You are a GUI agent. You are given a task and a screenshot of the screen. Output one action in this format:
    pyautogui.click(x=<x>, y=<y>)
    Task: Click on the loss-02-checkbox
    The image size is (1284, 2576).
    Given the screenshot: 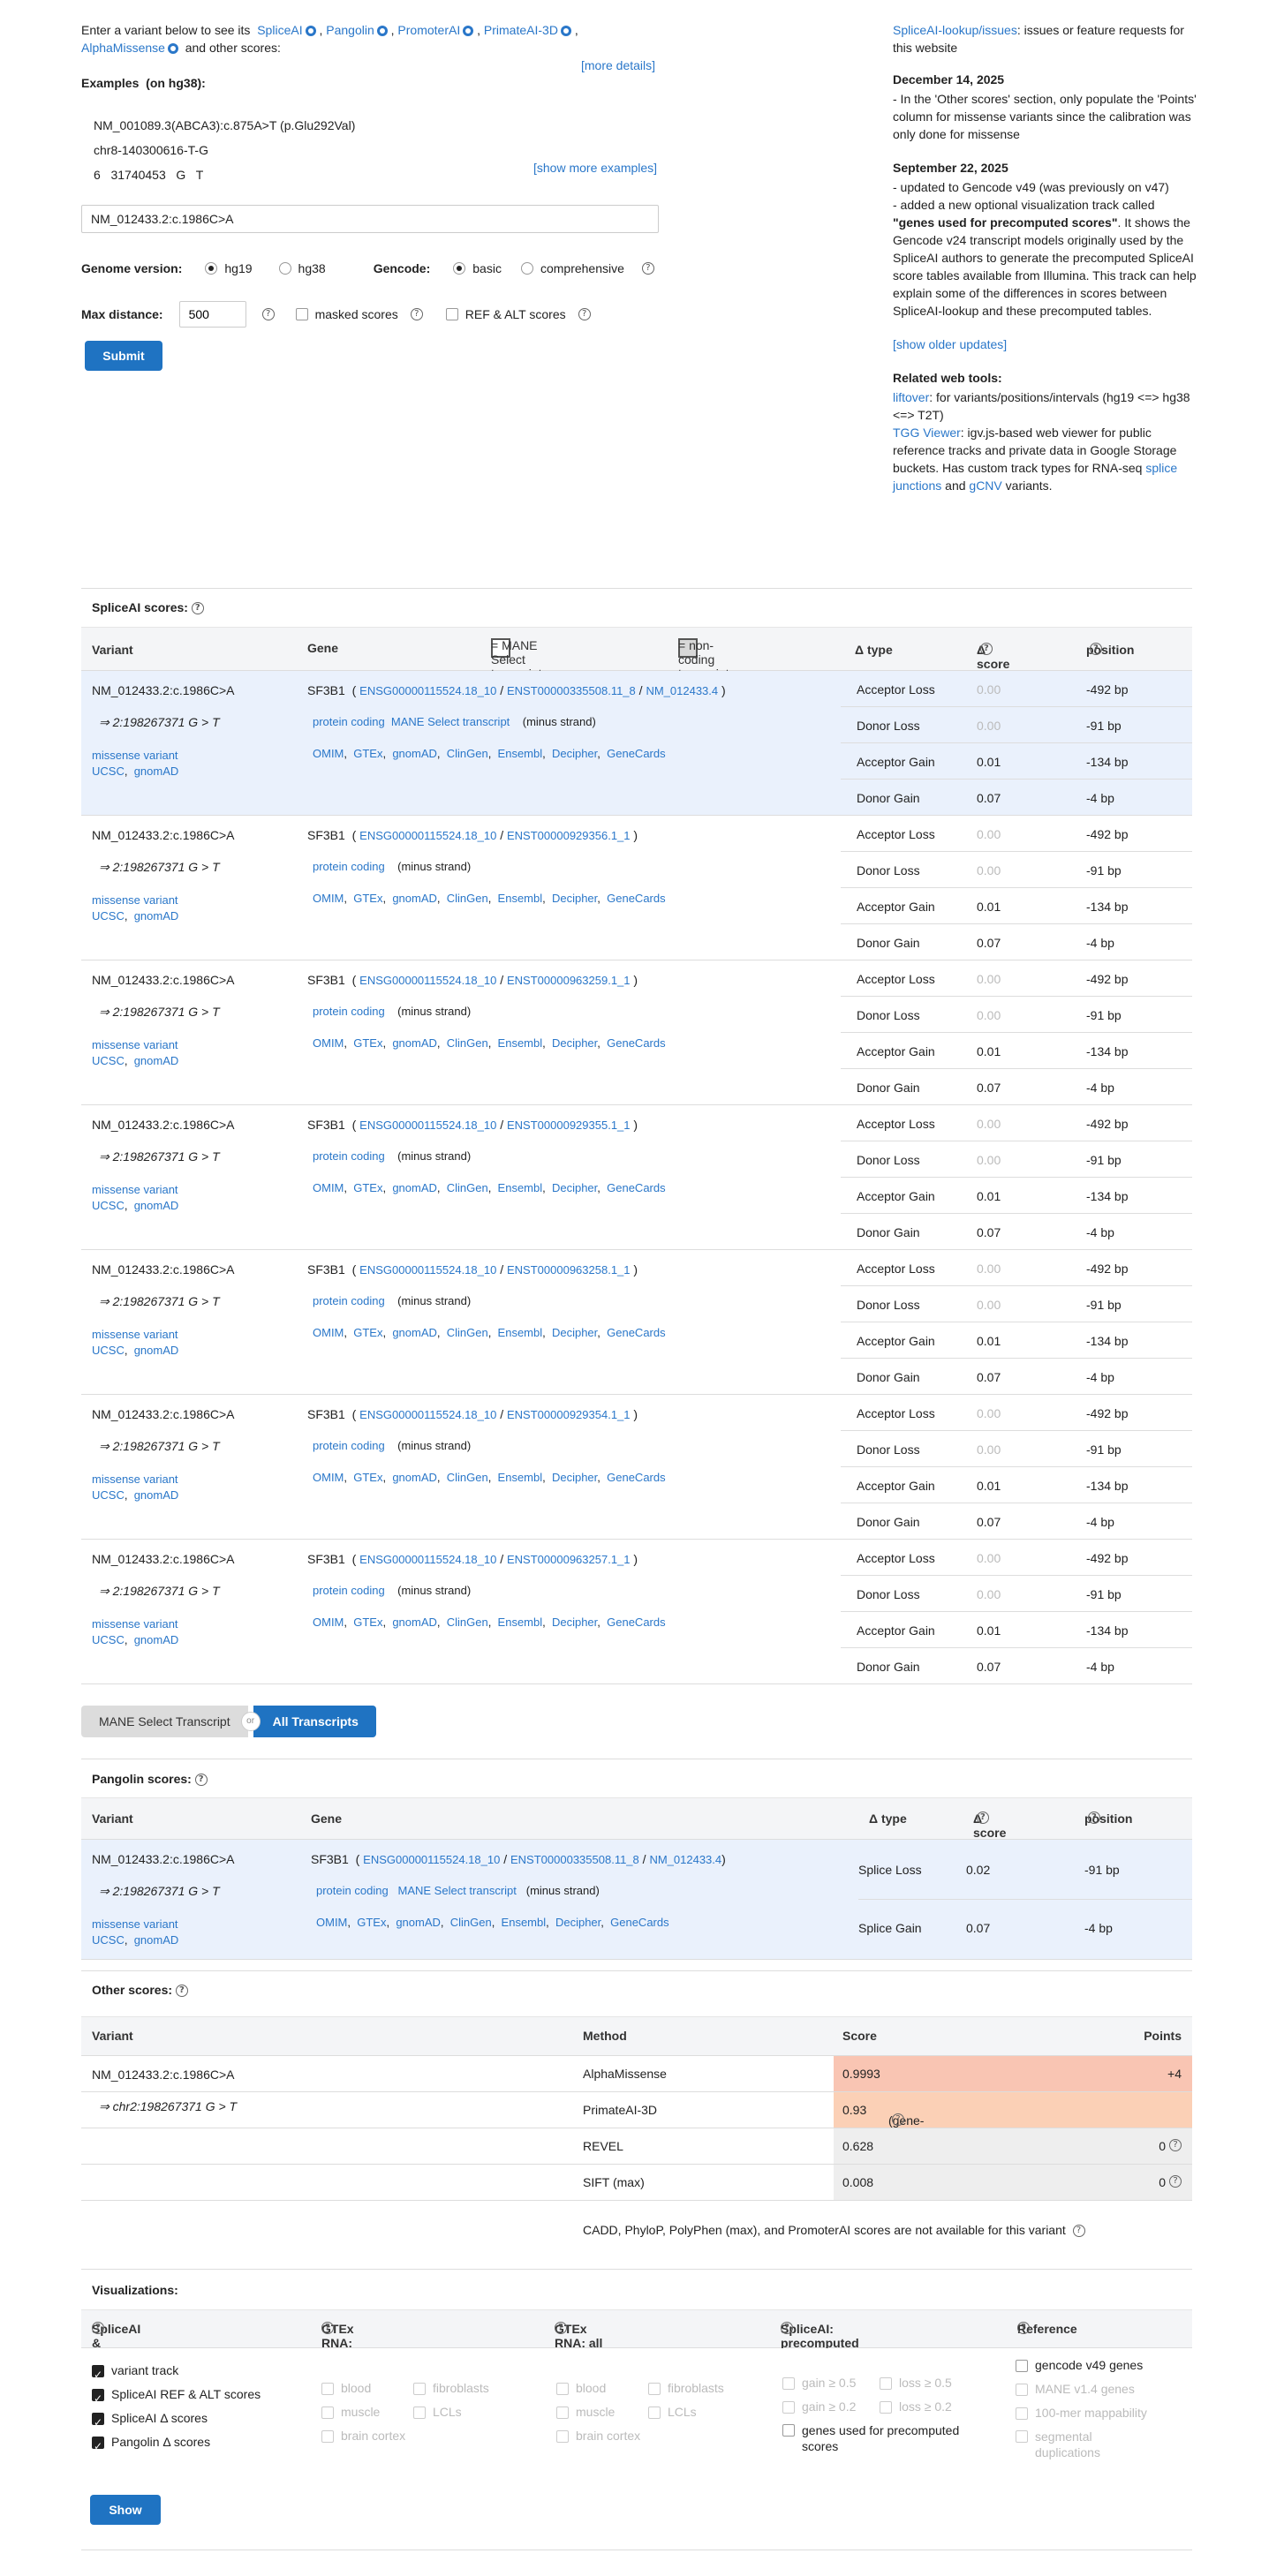 What is the action you would take?
    pyautogui.click(x=886, y=2407)
    